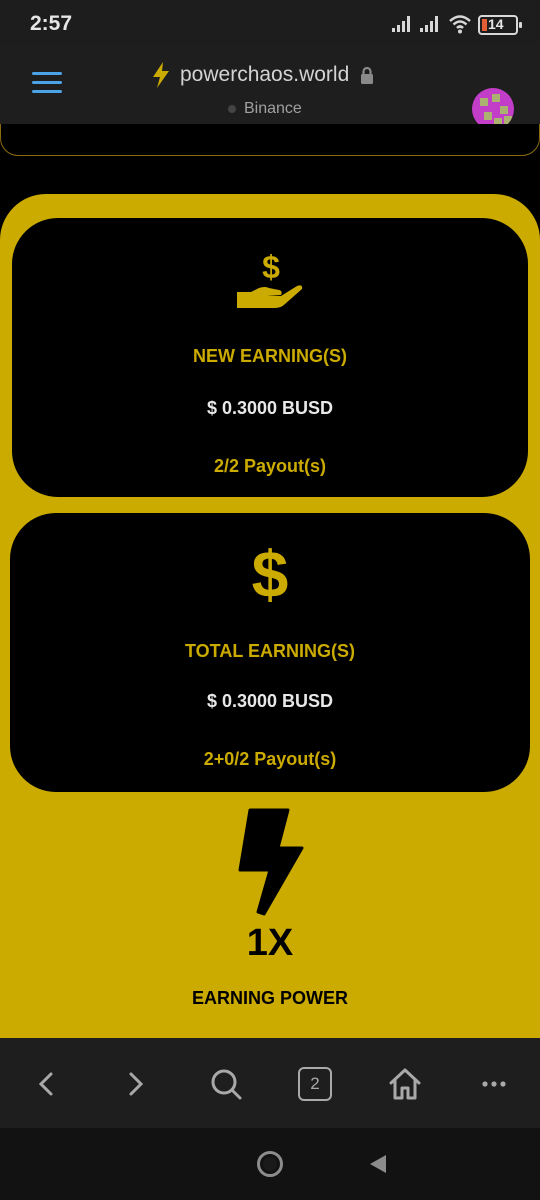  What do you see at coordinates (270, 140) in the screenshot?
I see `previous-card-edge` at bounding box center [270, 140].